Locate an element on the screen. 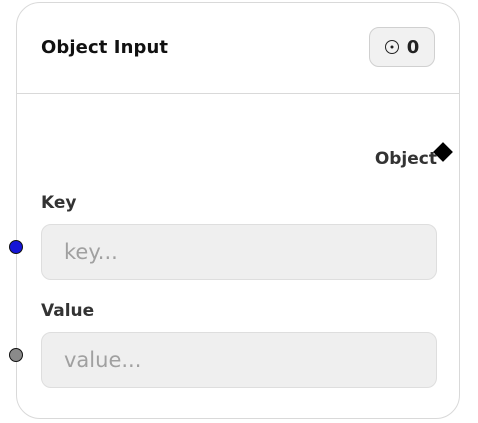  count-badge: 0 is located at coordinates (402, 47).